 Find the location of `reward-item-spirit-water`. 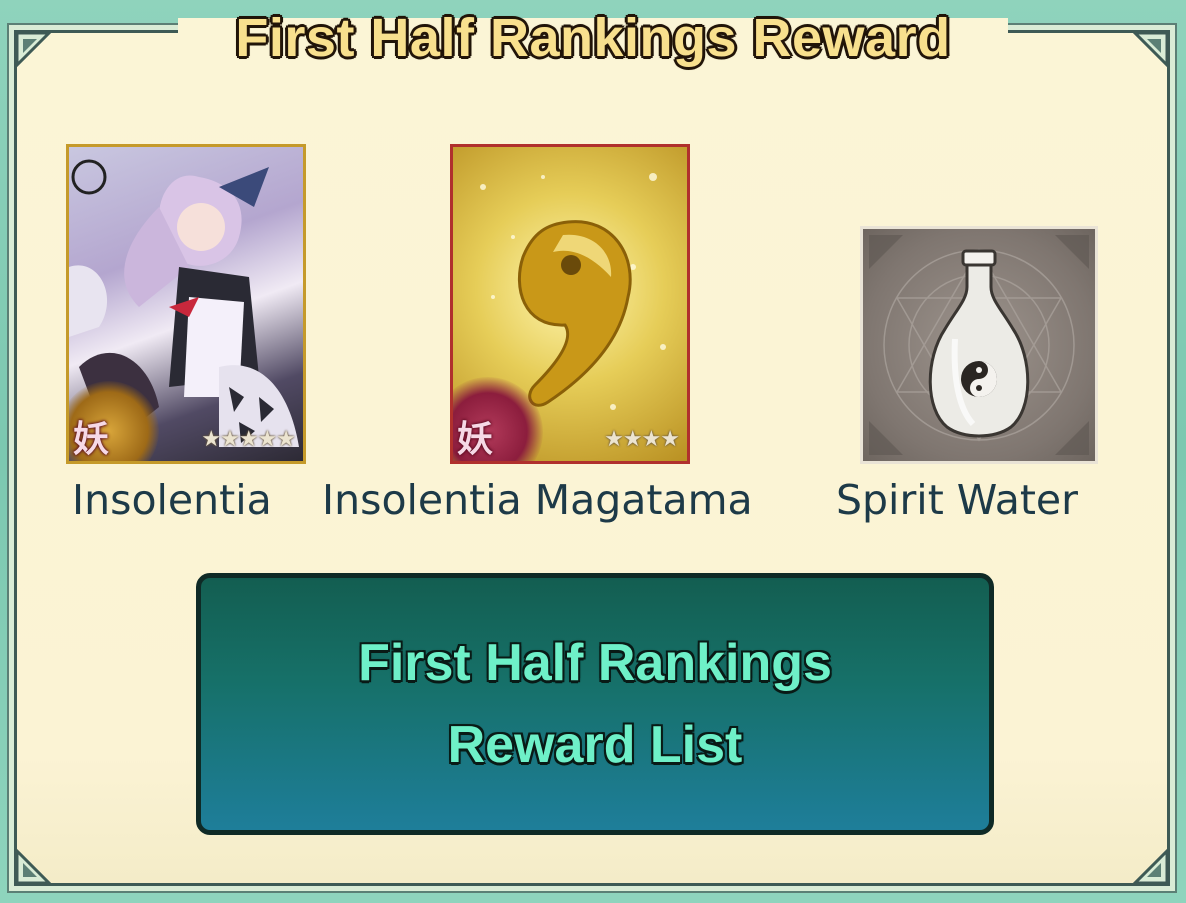

reward-item-spirit-water is located at coordinates (979, 345).